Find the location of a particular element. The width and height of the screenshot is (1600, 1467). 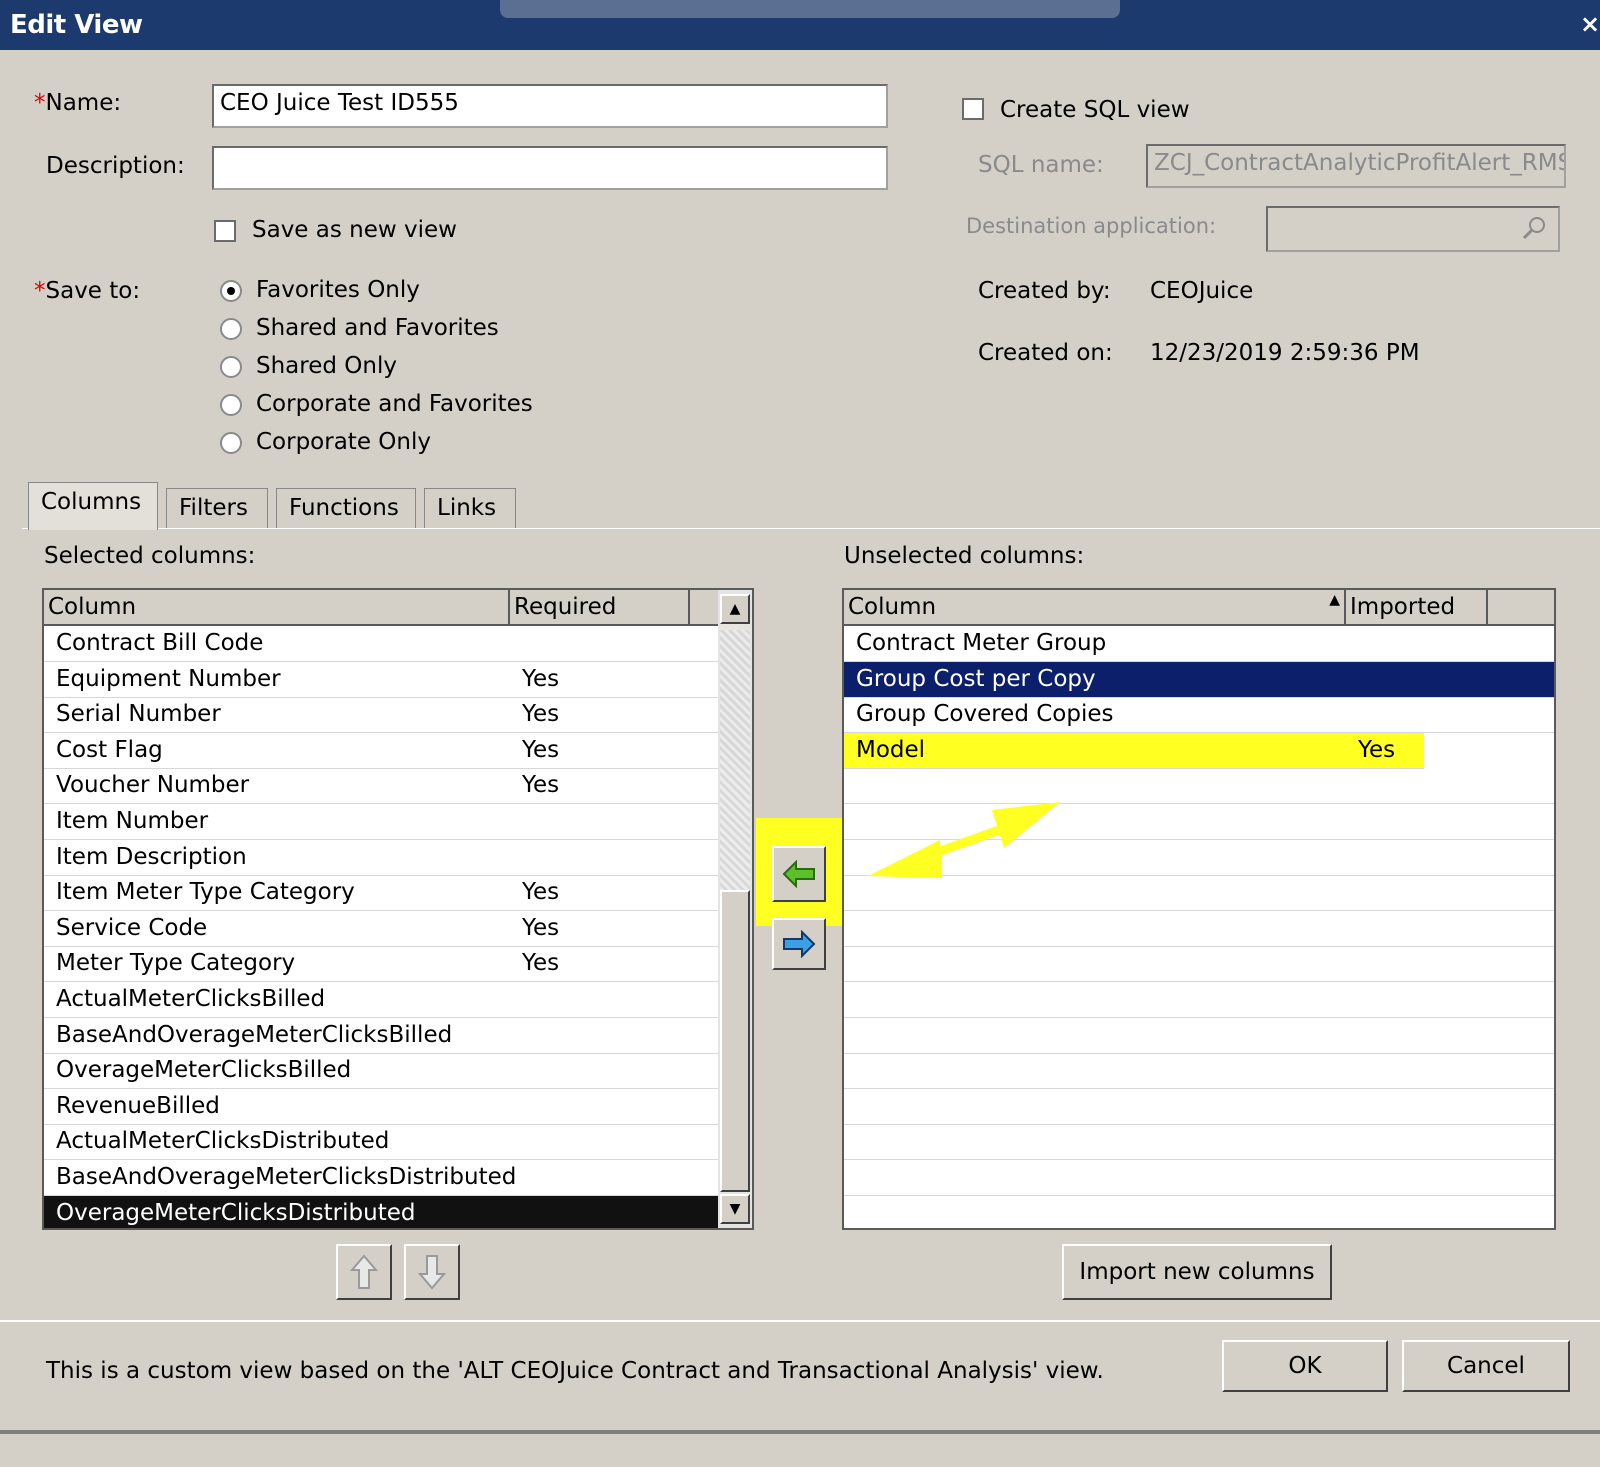

table-row: Model Yes is located at coordinates (1134, 750).